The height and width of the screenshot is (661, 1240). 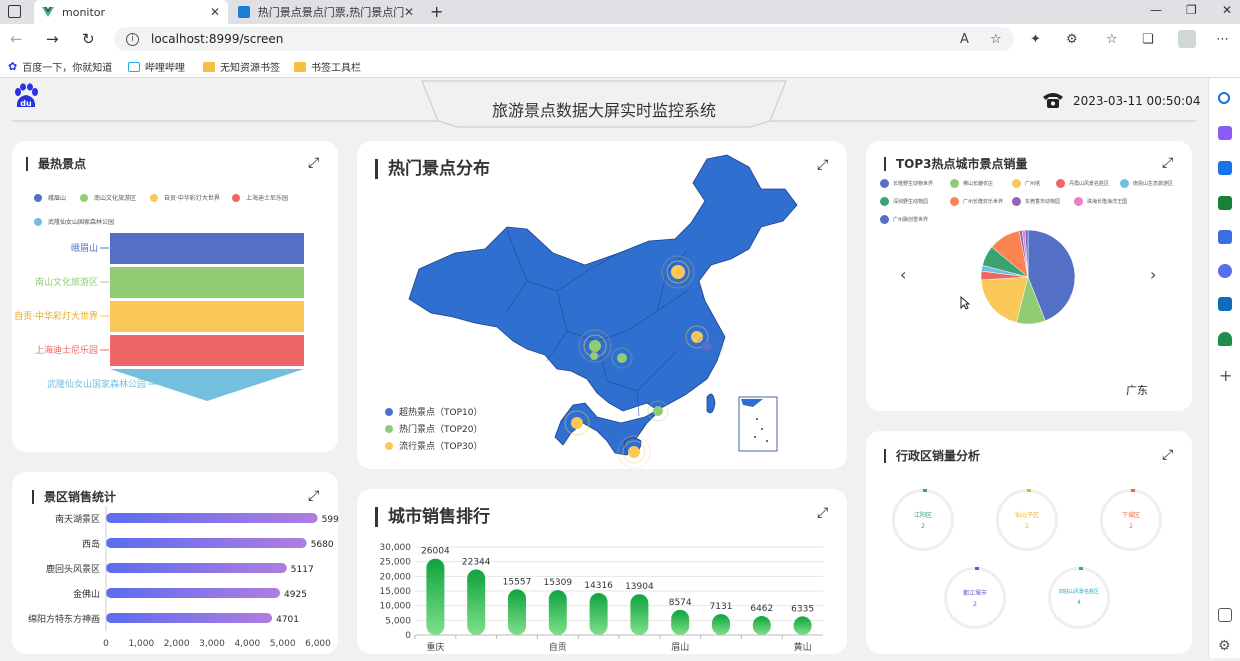 I want to click on tools-icon, so click(x=1225, y=203).